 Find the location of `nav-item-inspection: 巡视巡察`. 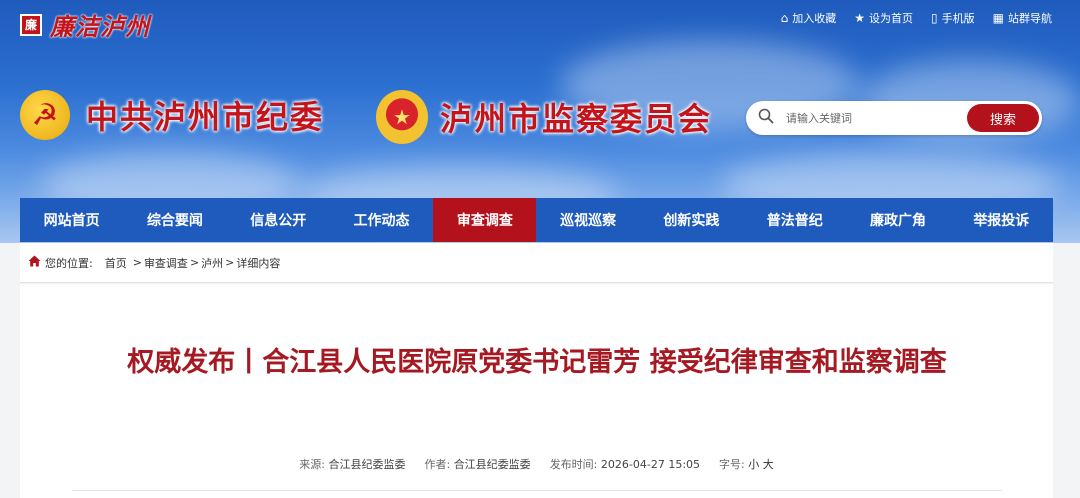

nav-item-inspection: 巡视巡察 is located at coordinates (587, 220).